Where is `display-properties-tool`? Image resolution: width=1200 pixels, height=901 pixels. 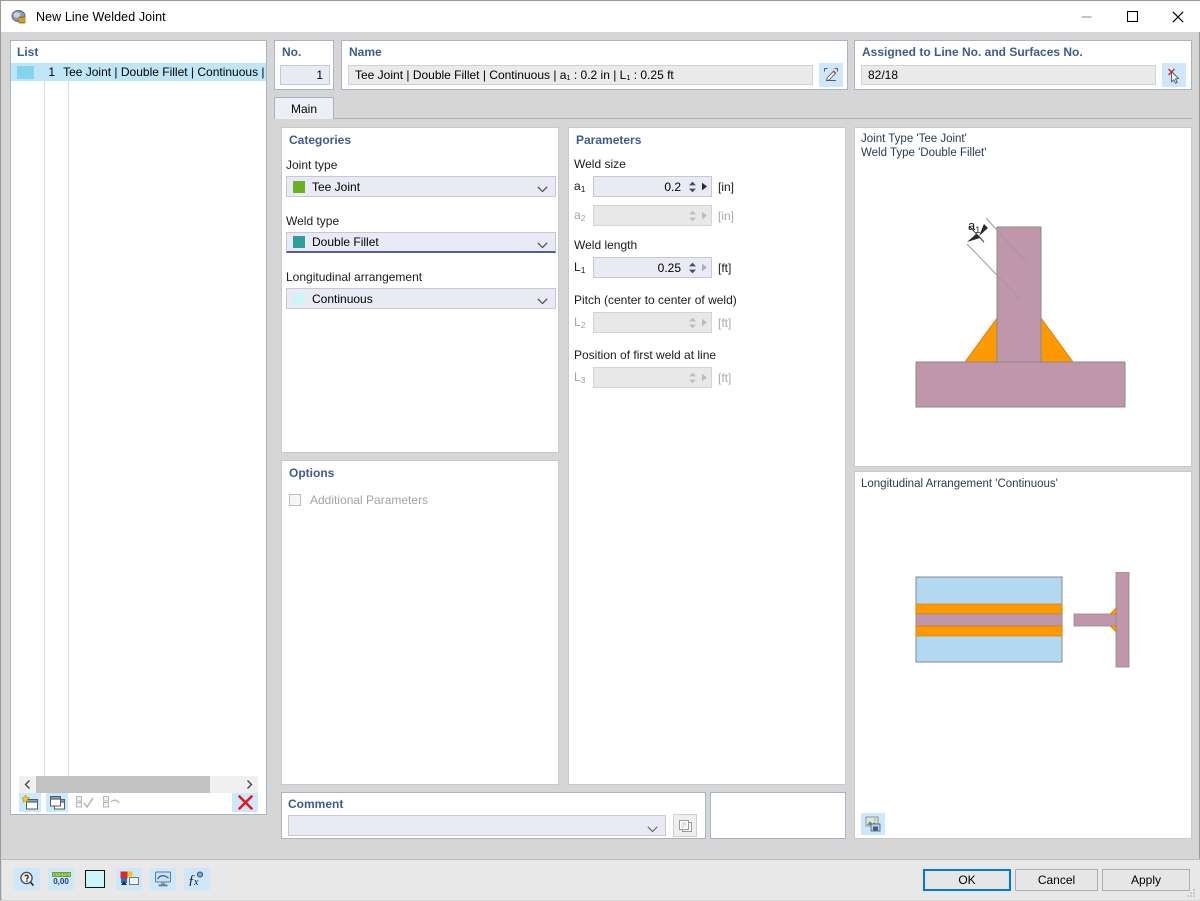
display-properties-tool is located at coordinates (129, 879).